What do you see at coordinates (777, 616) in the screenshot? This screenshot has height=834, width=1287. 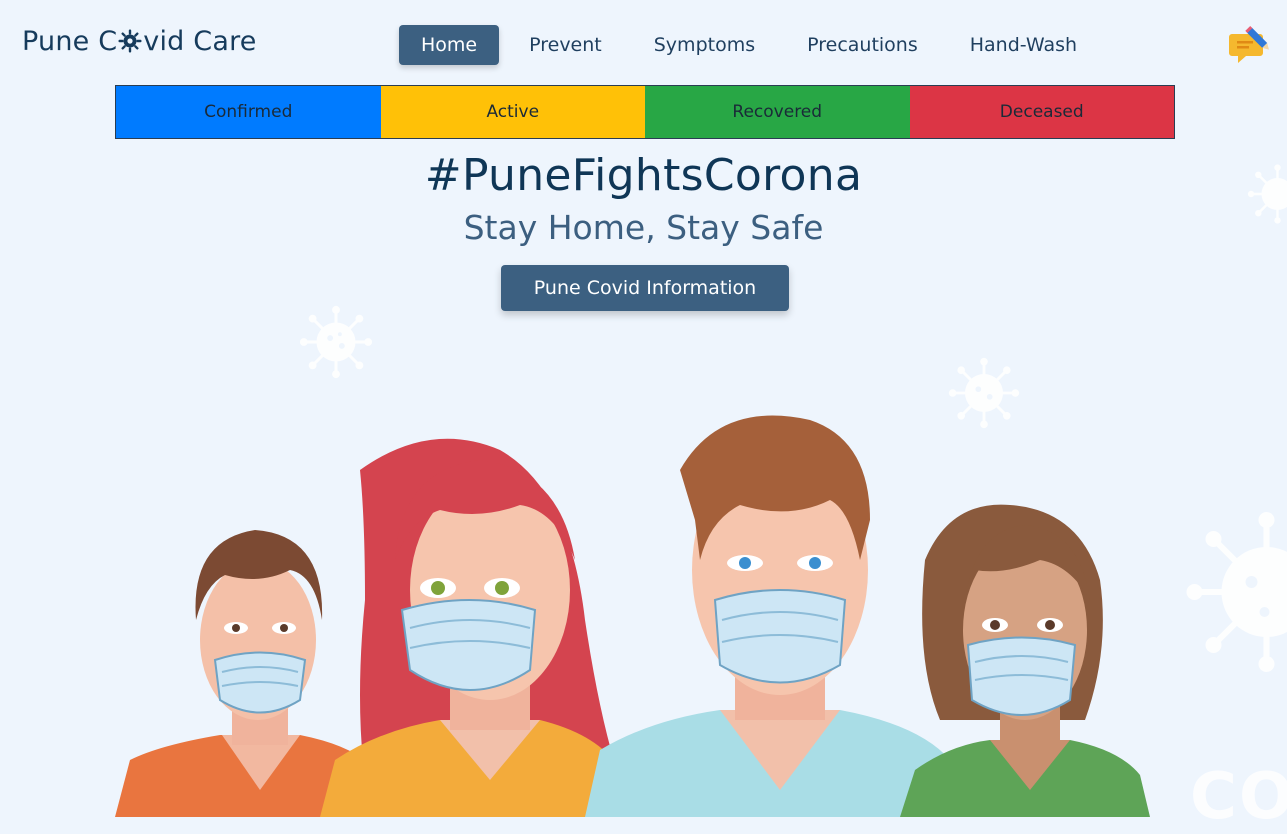 I see `person-man` at bounding box center [777, 616].